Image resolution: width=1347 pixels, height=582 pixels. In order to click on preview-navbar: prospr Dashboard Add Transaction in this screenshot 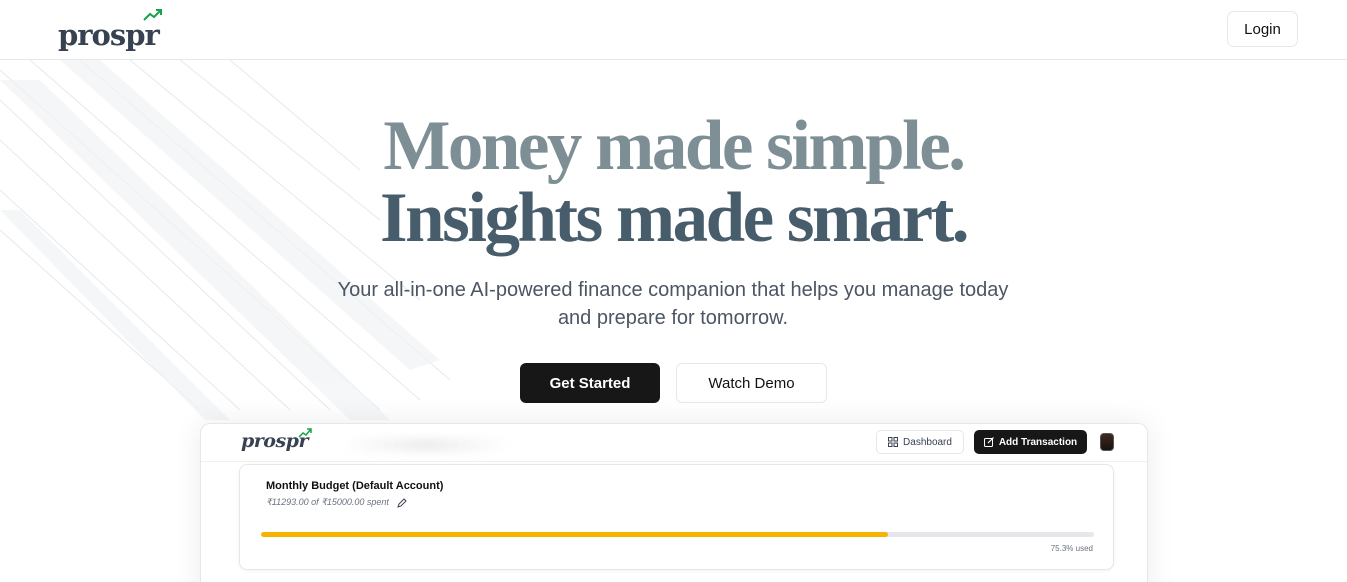, I will do `click(675, 443)`.